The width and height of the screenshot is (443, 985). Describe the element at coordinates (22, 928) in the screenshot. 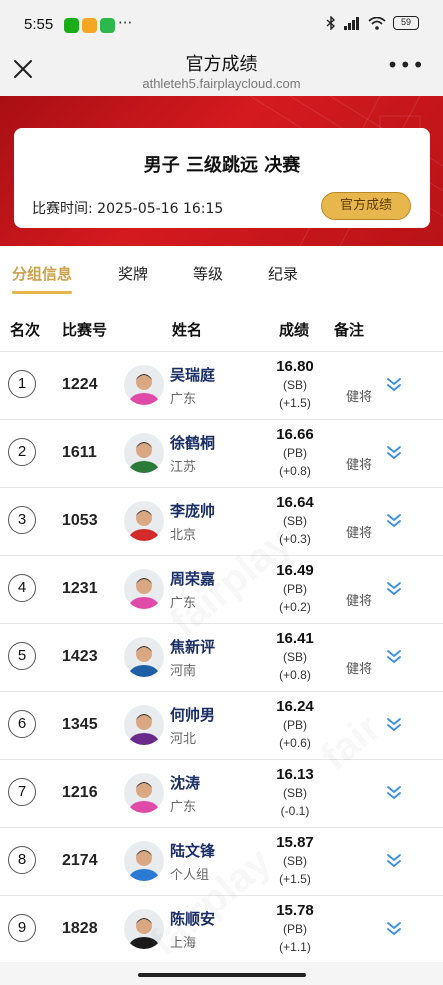

I see `rank-badge: 9` at that location.